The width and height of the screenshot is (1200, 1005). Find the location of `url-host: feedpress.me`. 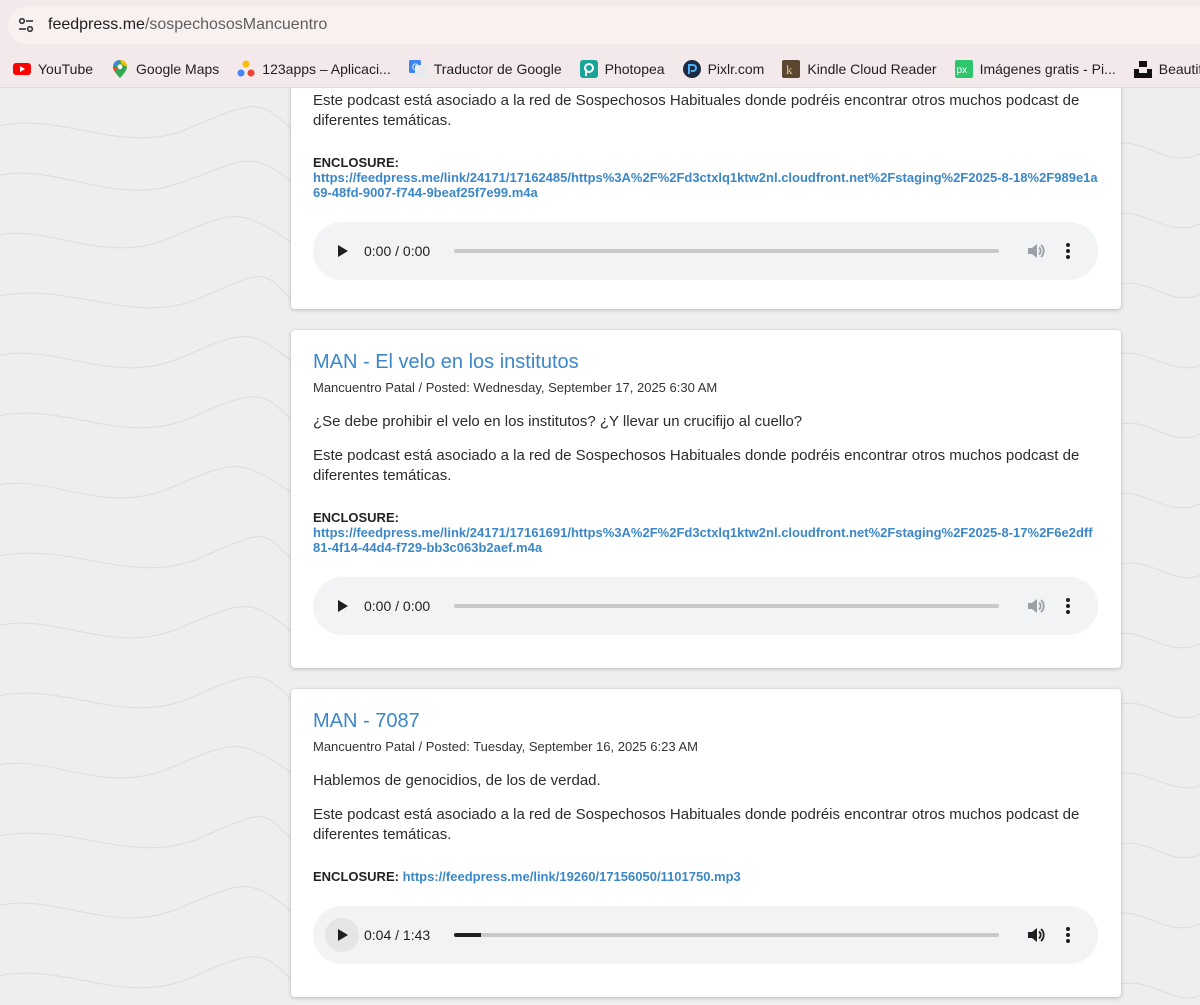

url-host: feedpress.me is located at coordinates (96, 24).